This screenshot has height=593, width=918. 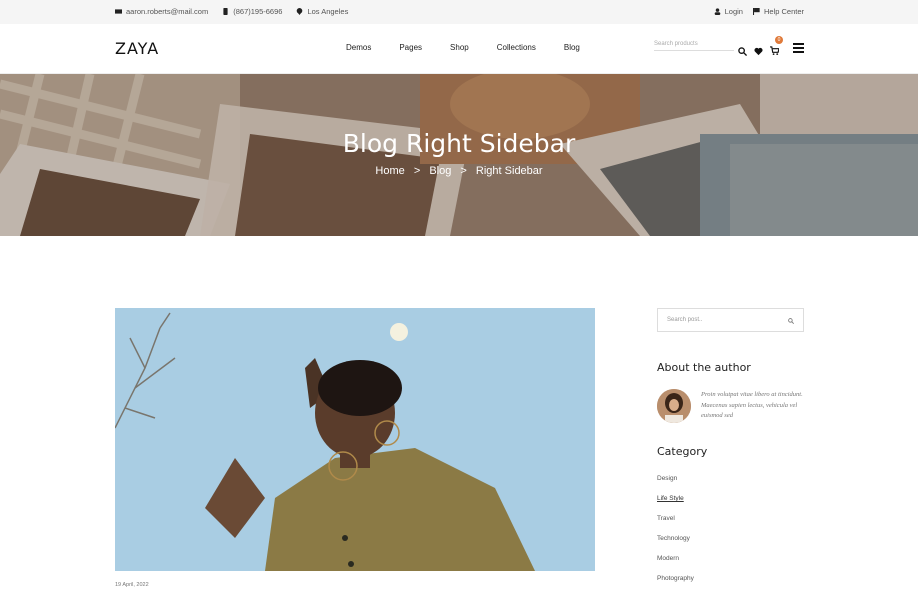 What do you see at coordinates (358, 47) in the screenshot?
I see `nav-demos: Demos` at bounding box center [358, 47].